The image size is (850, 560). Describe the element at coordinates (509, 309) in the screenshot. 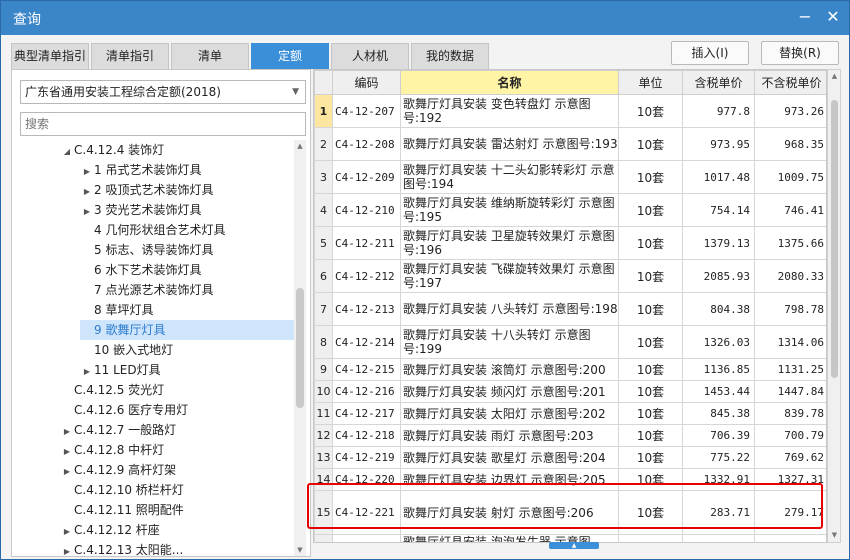

I see `cell-name: 歌舞厅灯具安装 八头转灯 示意图号:198` at that location.